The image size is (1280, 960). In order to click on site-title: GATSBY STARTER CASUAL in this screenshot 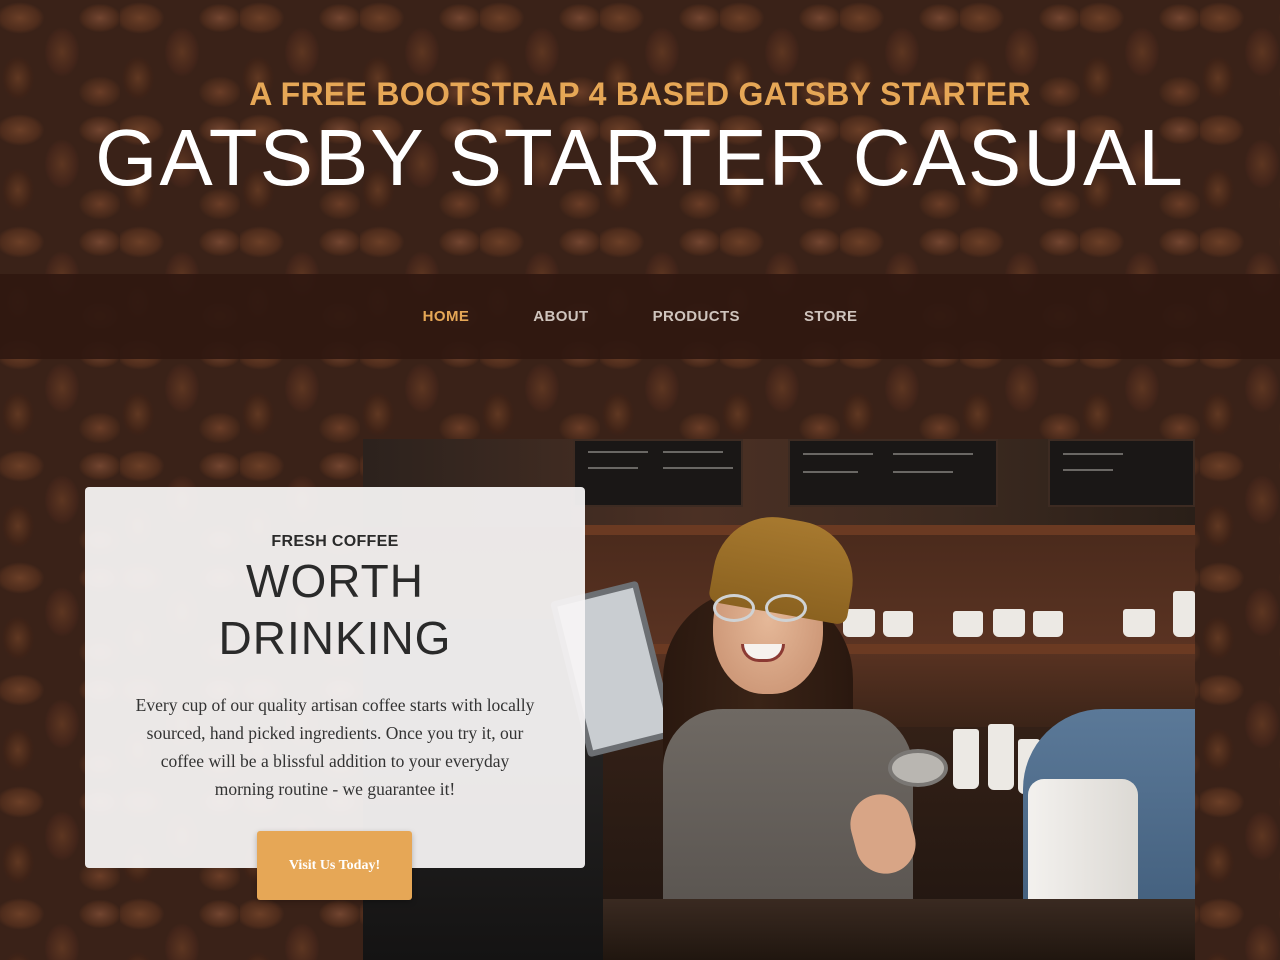, I will do `click(640, 157)`.